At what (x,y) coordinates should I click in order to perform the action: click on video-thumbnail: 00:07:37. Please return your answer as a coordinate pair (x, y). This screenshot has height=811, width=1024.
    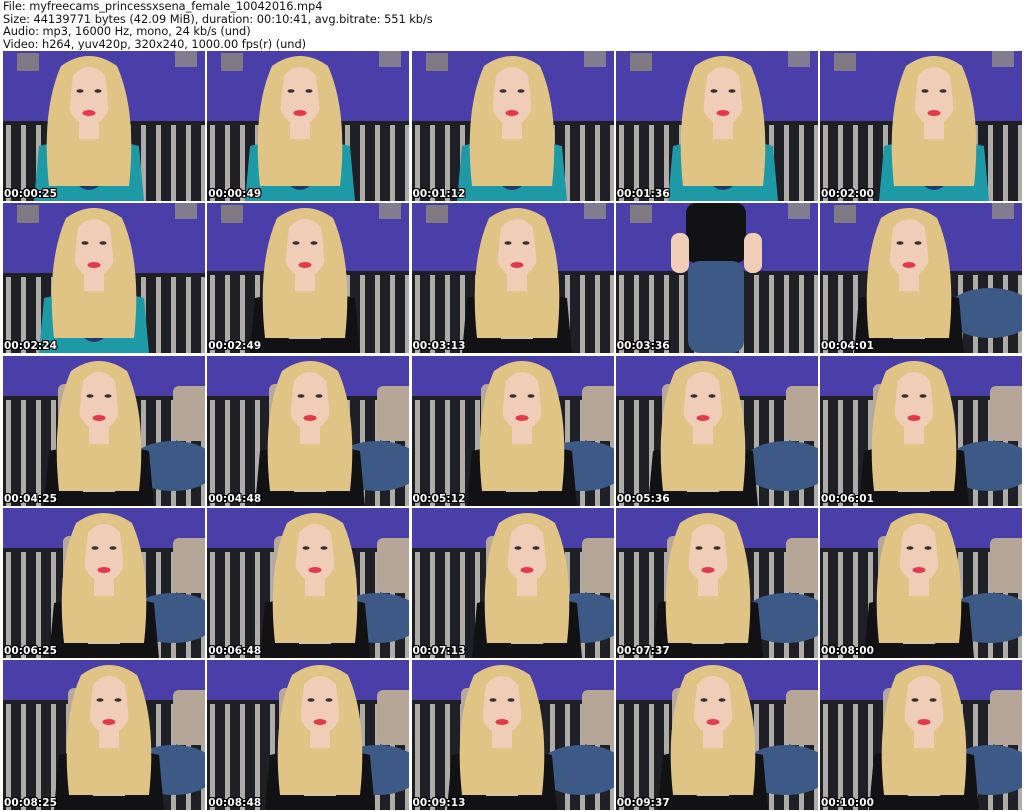
    Looking at the image, I should click on (716, 582).